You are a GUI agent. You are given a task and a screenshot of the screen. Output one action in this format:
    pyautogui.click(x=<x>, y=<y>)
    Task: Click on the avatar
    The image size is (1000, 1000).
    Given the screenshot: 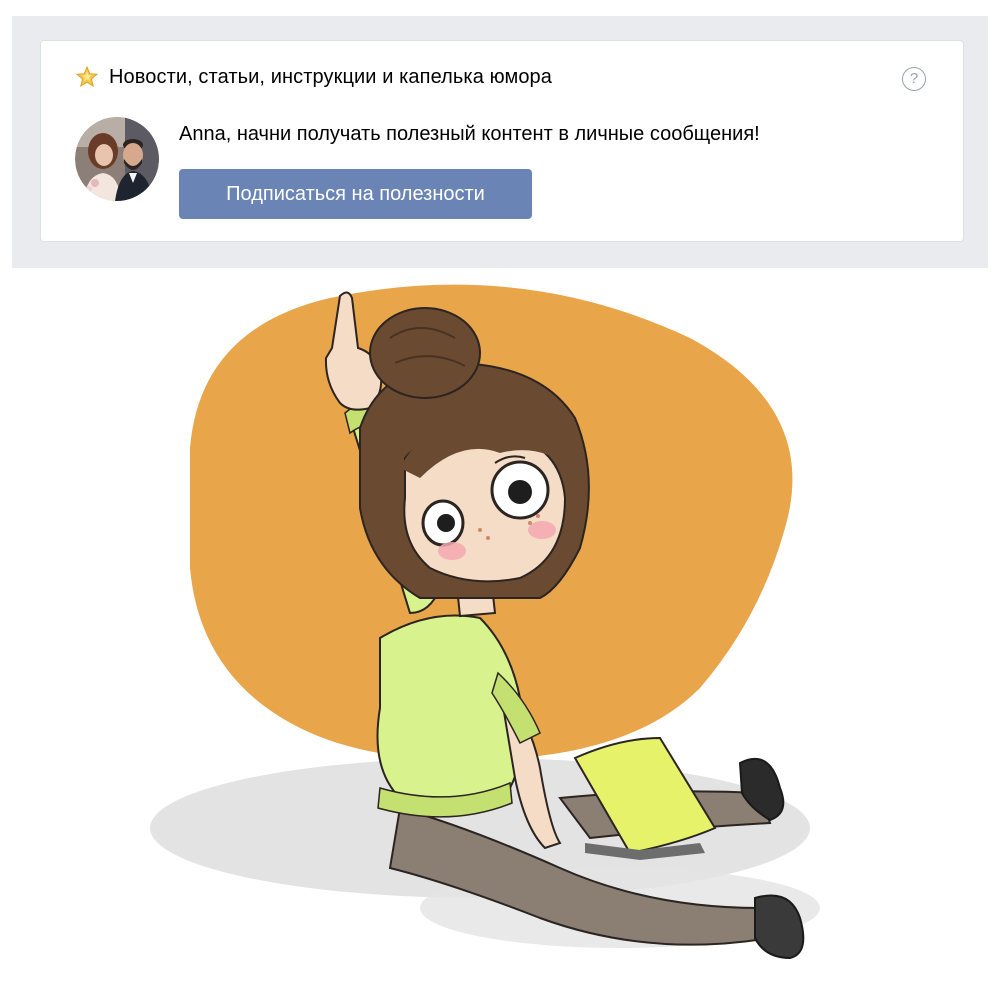 What is the action you would take?
    pyautogui.click(x=117, y=159)
    